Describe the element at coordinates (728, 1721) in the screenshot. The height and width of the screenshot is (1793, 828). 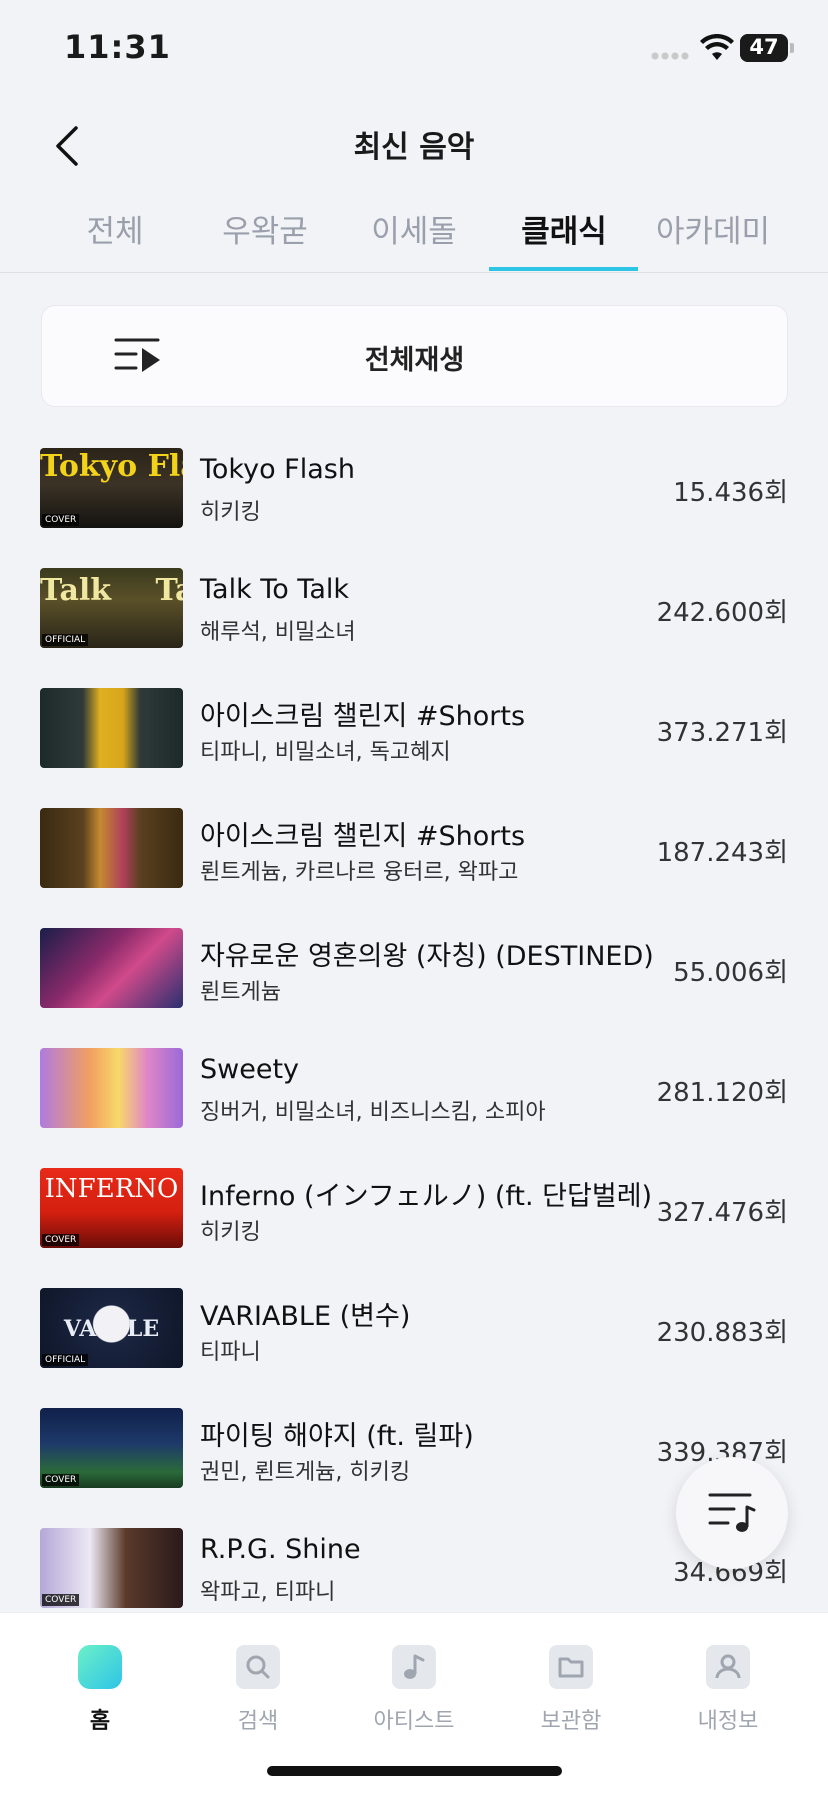
I see `nav-label: 내정보` at that location.